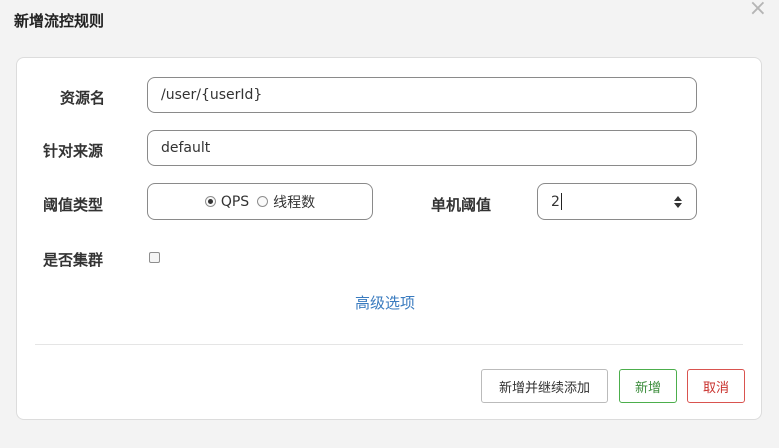  I want to click on close-icon: ×, so click(758, 10).